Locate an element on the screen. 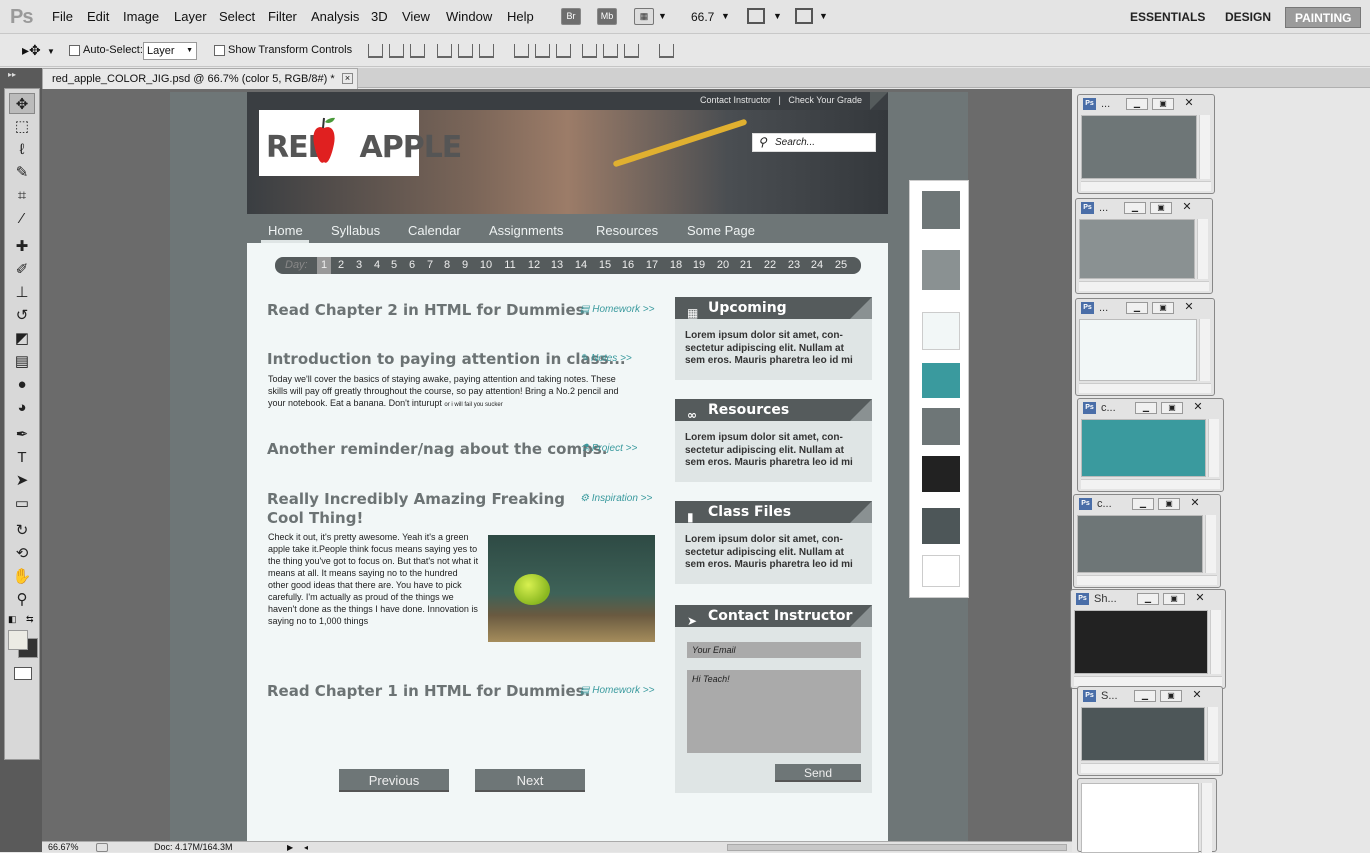 The width and height of the screenshot is (1370, 853). history-brush-icon: ↺ is located at coordinates (22, 315).